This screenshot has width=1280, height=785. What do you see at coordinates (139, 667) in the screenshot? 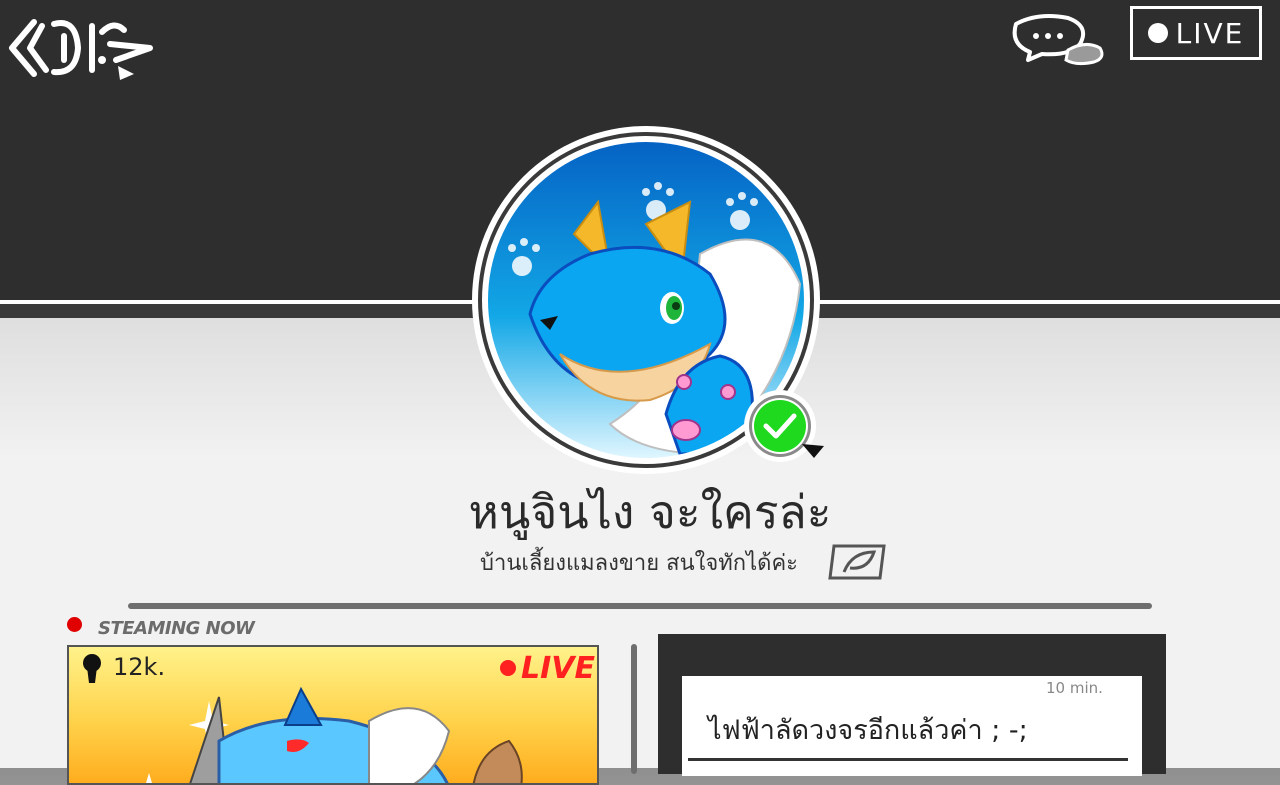
I see `viewer-count: 12k.` at bounding box center [139, 667].